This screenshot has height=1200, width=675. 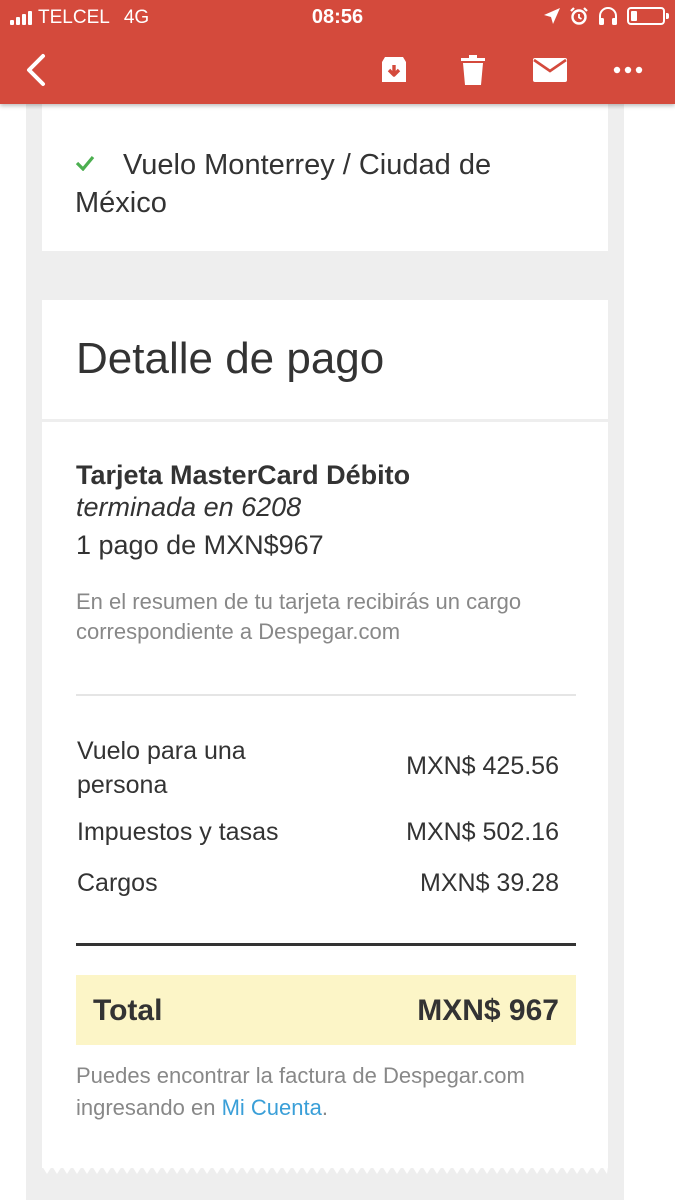 What do you see at coordinates (326, 695) in the screenshot?
I see `divider` at bounding box center [326, 695].